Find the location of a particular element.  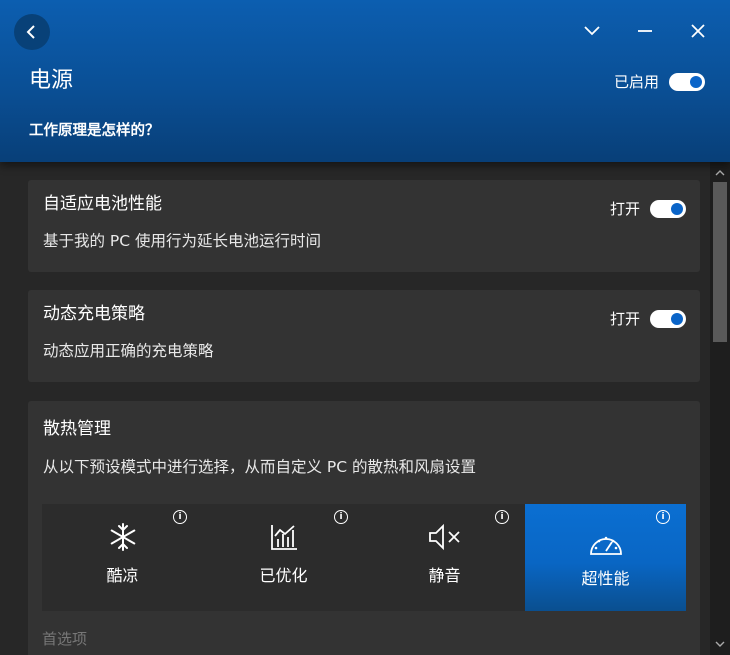

dynamic-charging-switch: 打开 is located at coordinates (648, 318).